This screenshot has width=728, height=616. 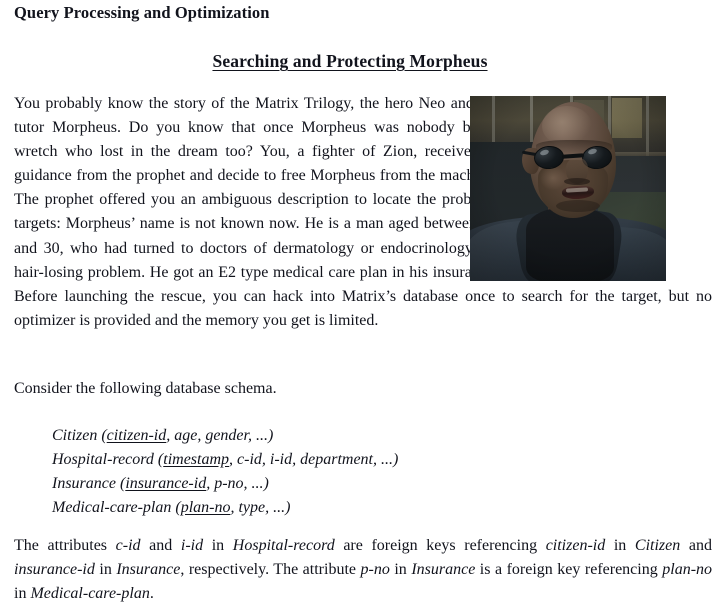 I want to click on relation-attributes: , age, gender, ...), so click(x=220, y=435).